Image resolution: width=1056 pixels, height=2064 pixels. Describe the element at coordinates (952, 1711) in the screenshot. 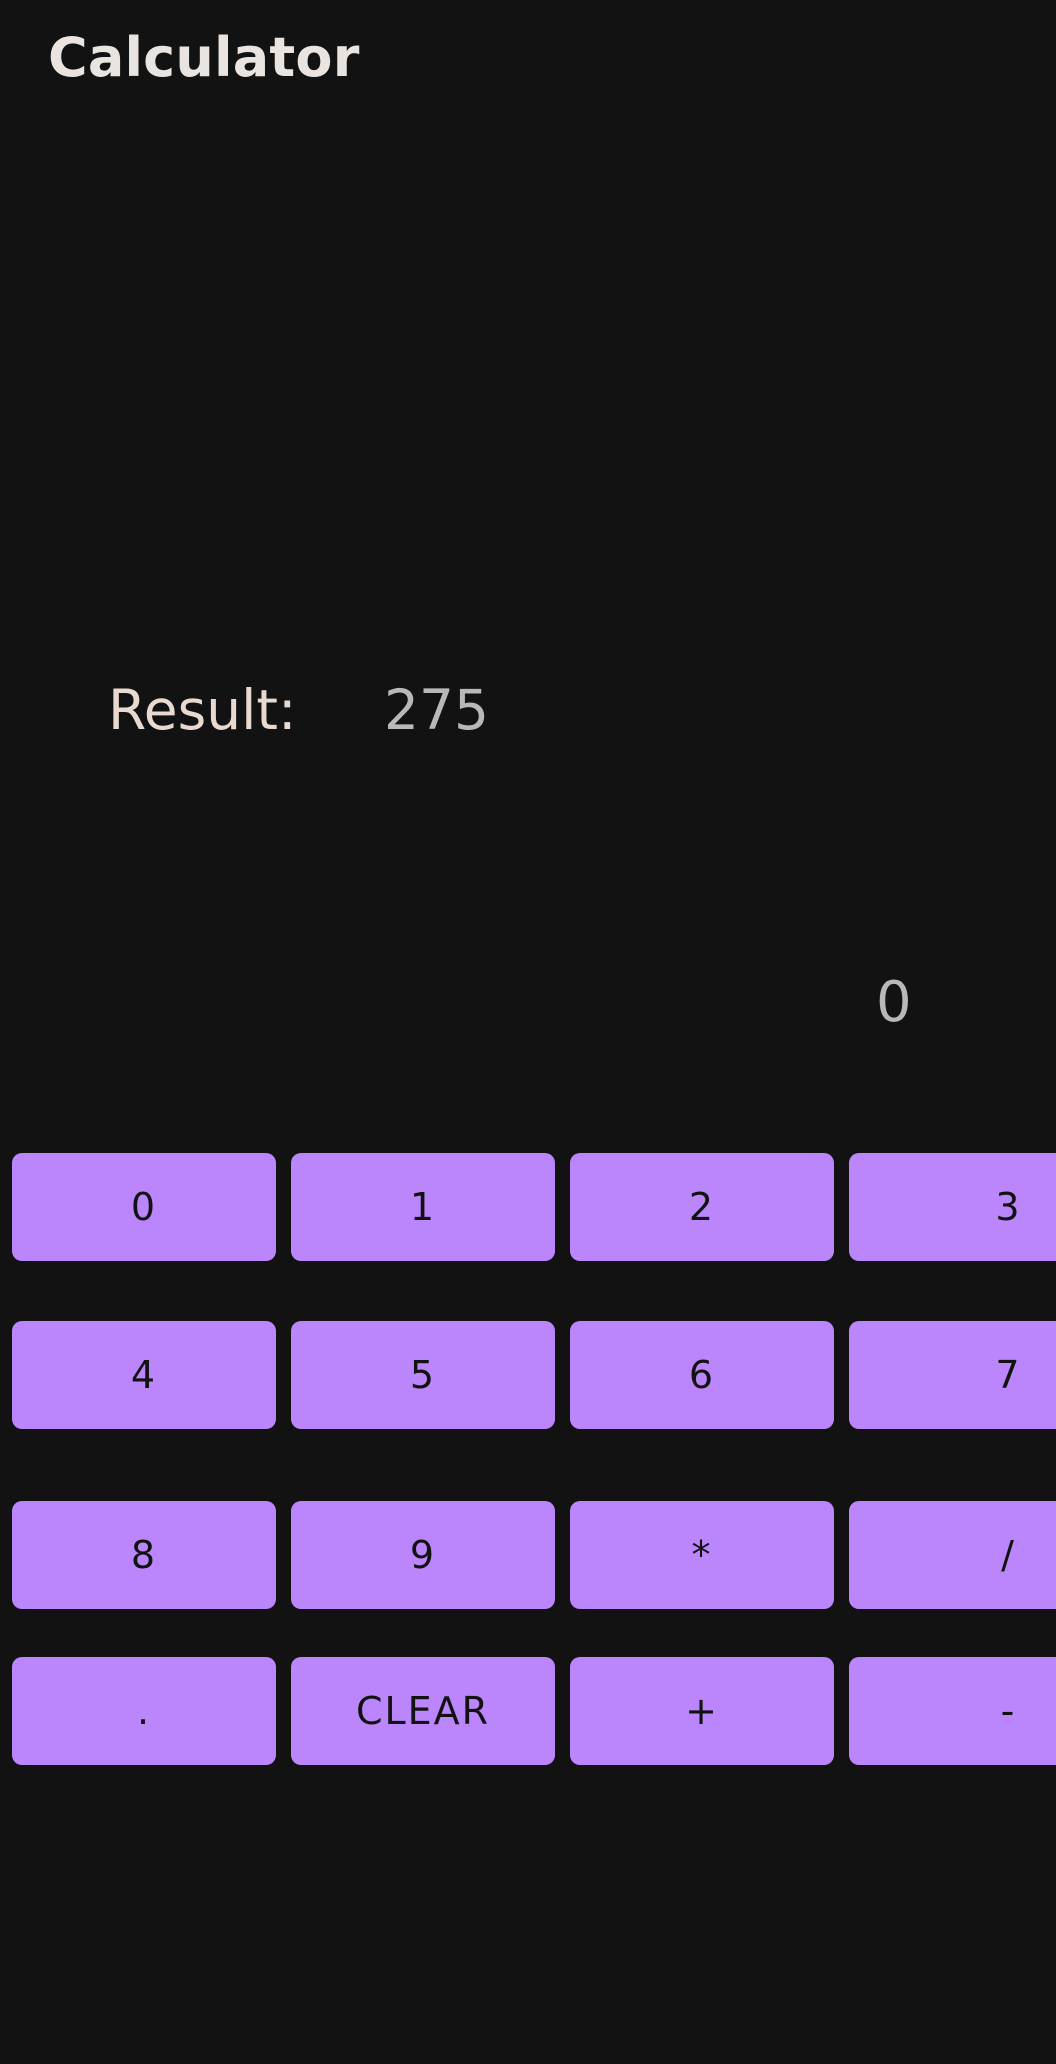

I see `subtract-button: -` at that location.